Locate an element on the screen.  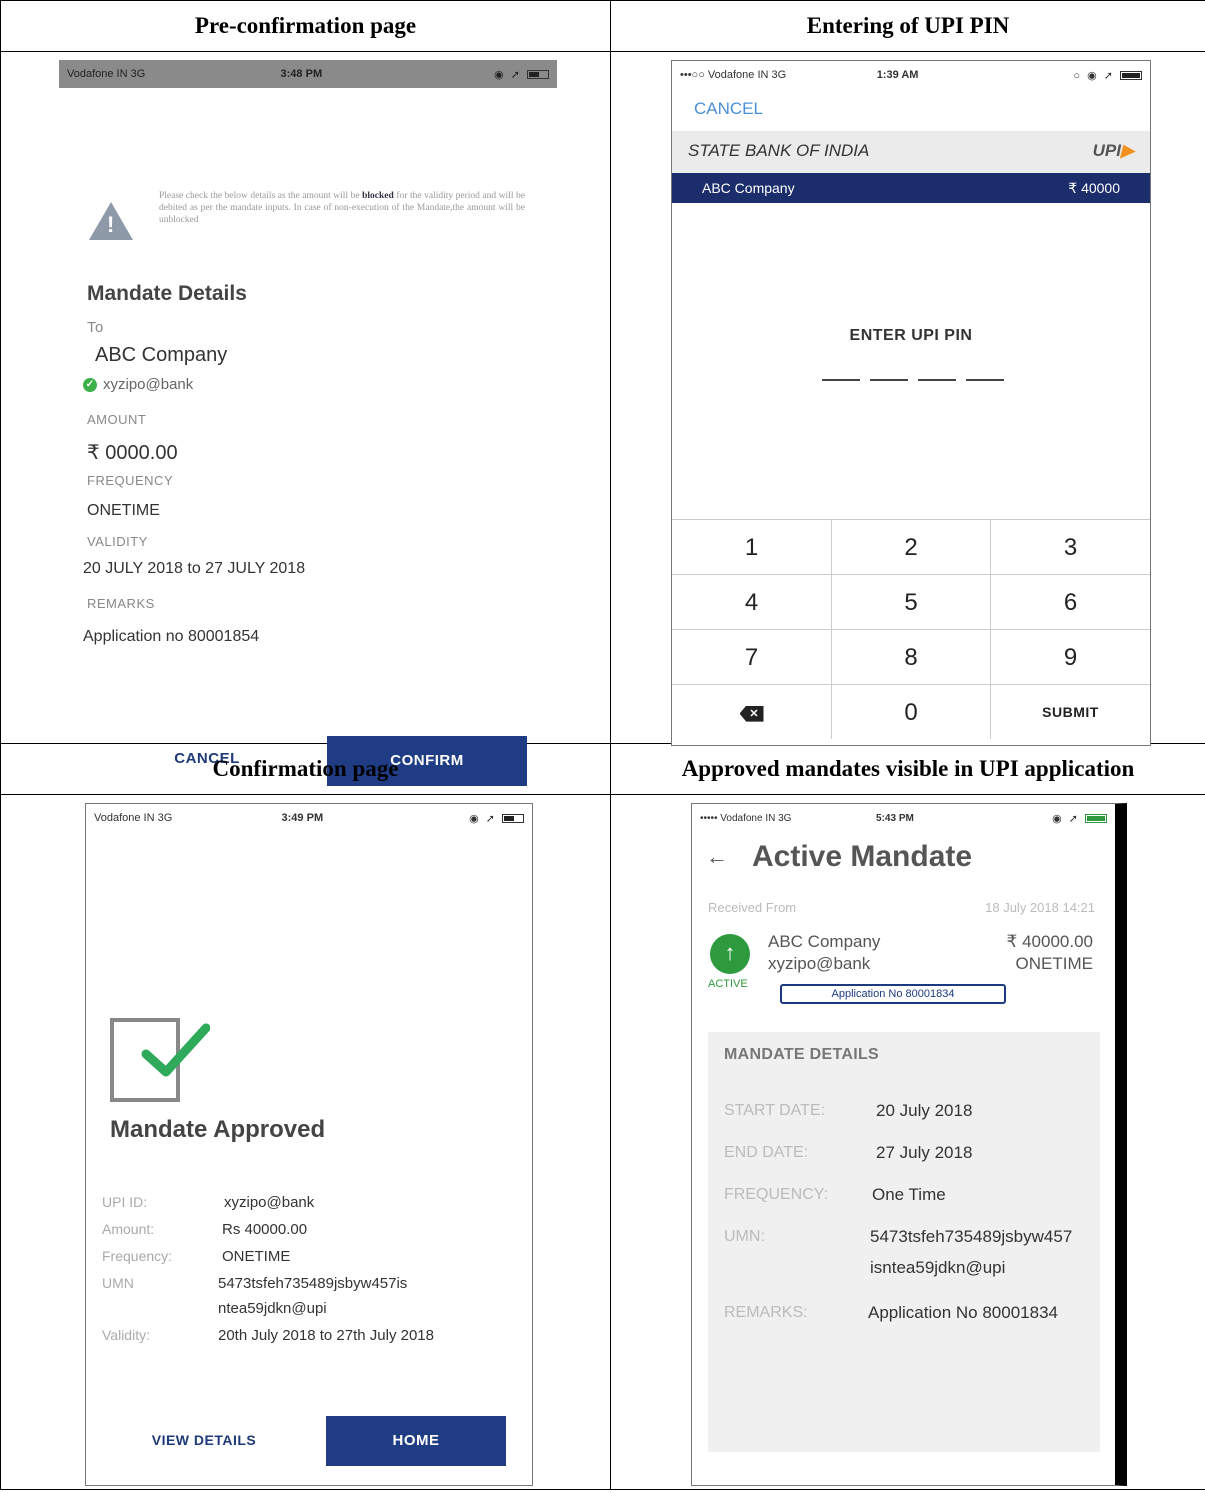
verified-check-icon: ✓ is located at coordinates (90, 385).